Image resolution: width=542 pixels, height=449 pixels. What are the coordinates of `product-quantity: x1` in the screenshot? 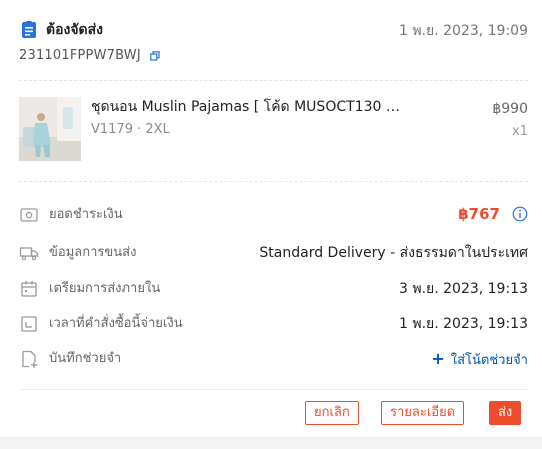 It's located at (520, 131).